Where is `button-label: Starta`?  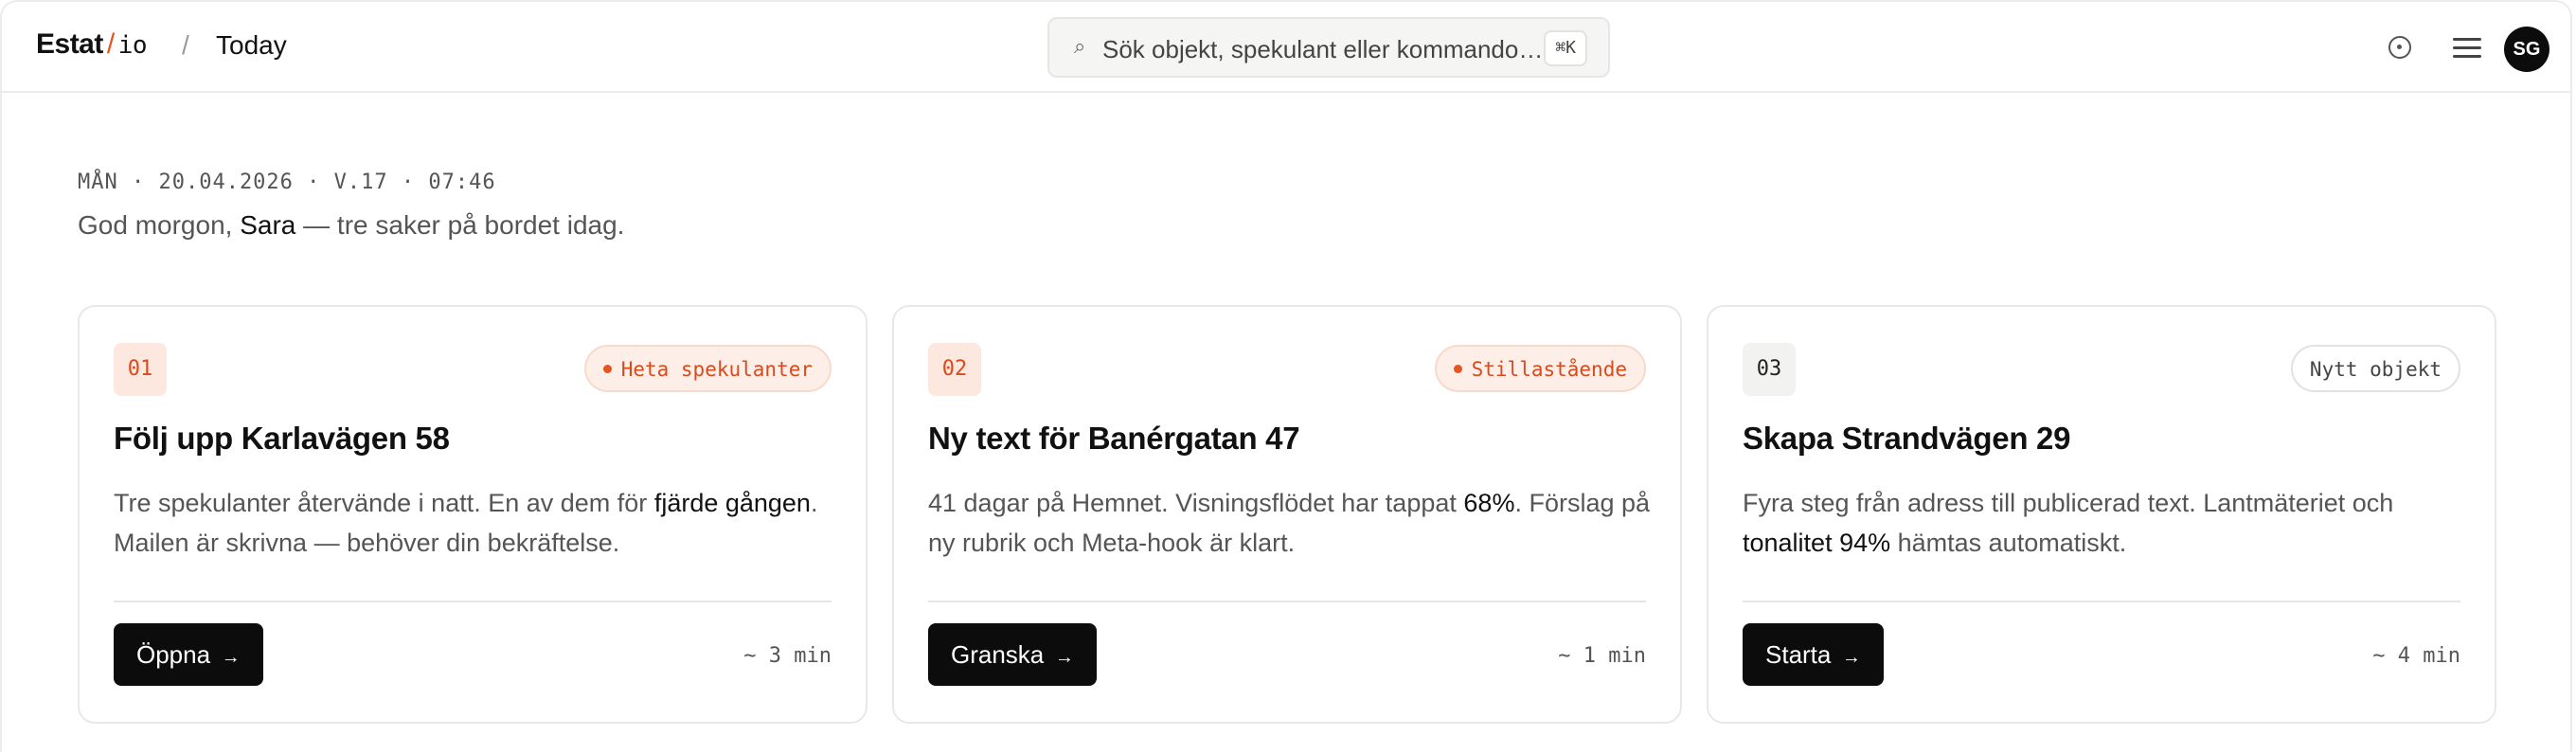 button-label: Starta is located at coordinates (1798, 654).